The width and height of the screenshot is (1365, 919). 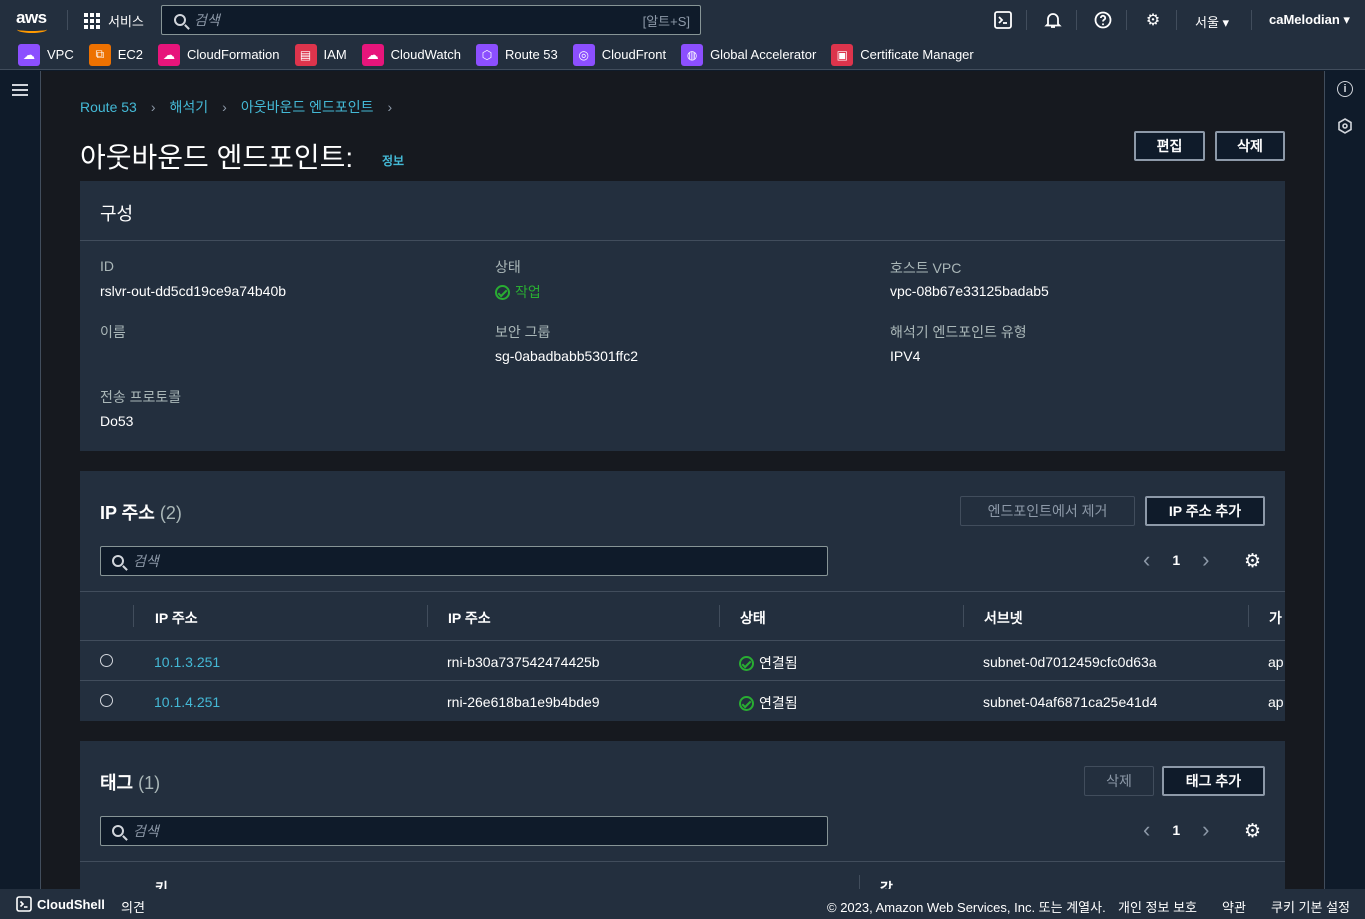 What do you see at coordinates (20, 90) in the screenshot?
I see `hamburger-menu-icon` at bounding box center [20, 90].